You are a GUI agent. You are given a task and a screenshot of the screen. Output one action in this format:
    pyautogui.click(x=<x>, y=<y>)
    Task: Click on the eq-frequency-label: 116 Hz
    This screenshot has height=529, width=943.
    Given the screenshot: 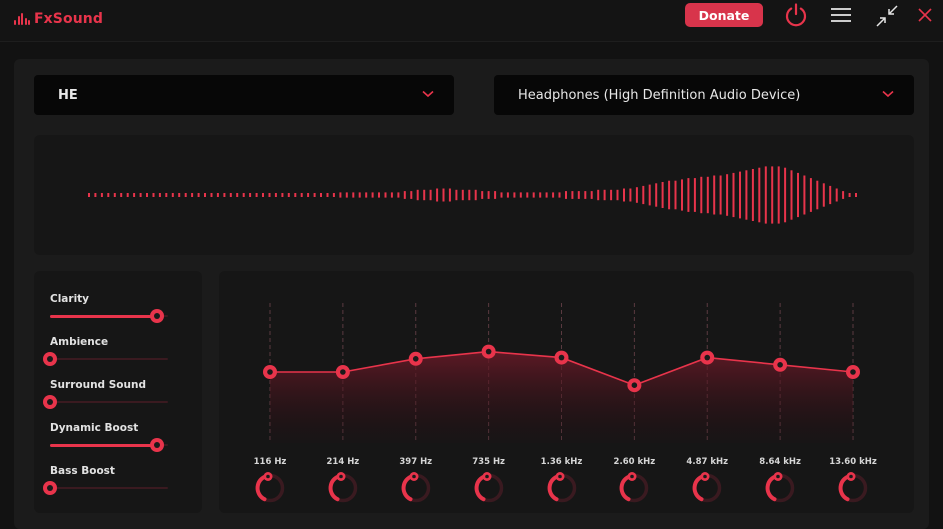 What is the action you would take?
    pyautogui.click(x=270, y=462)
    